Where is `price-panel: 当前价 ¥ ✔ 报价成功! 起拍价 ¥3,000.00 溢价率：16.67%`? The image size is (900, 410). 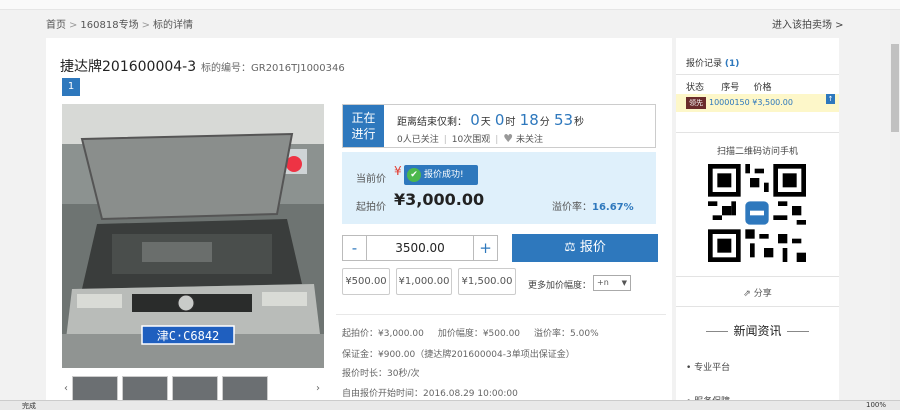
price-panel: 当前价 ¥ ✔ 报价成功! 起拍价 ¥3,000.00 溢价率：16.67% is located at coordinates (499, 188).